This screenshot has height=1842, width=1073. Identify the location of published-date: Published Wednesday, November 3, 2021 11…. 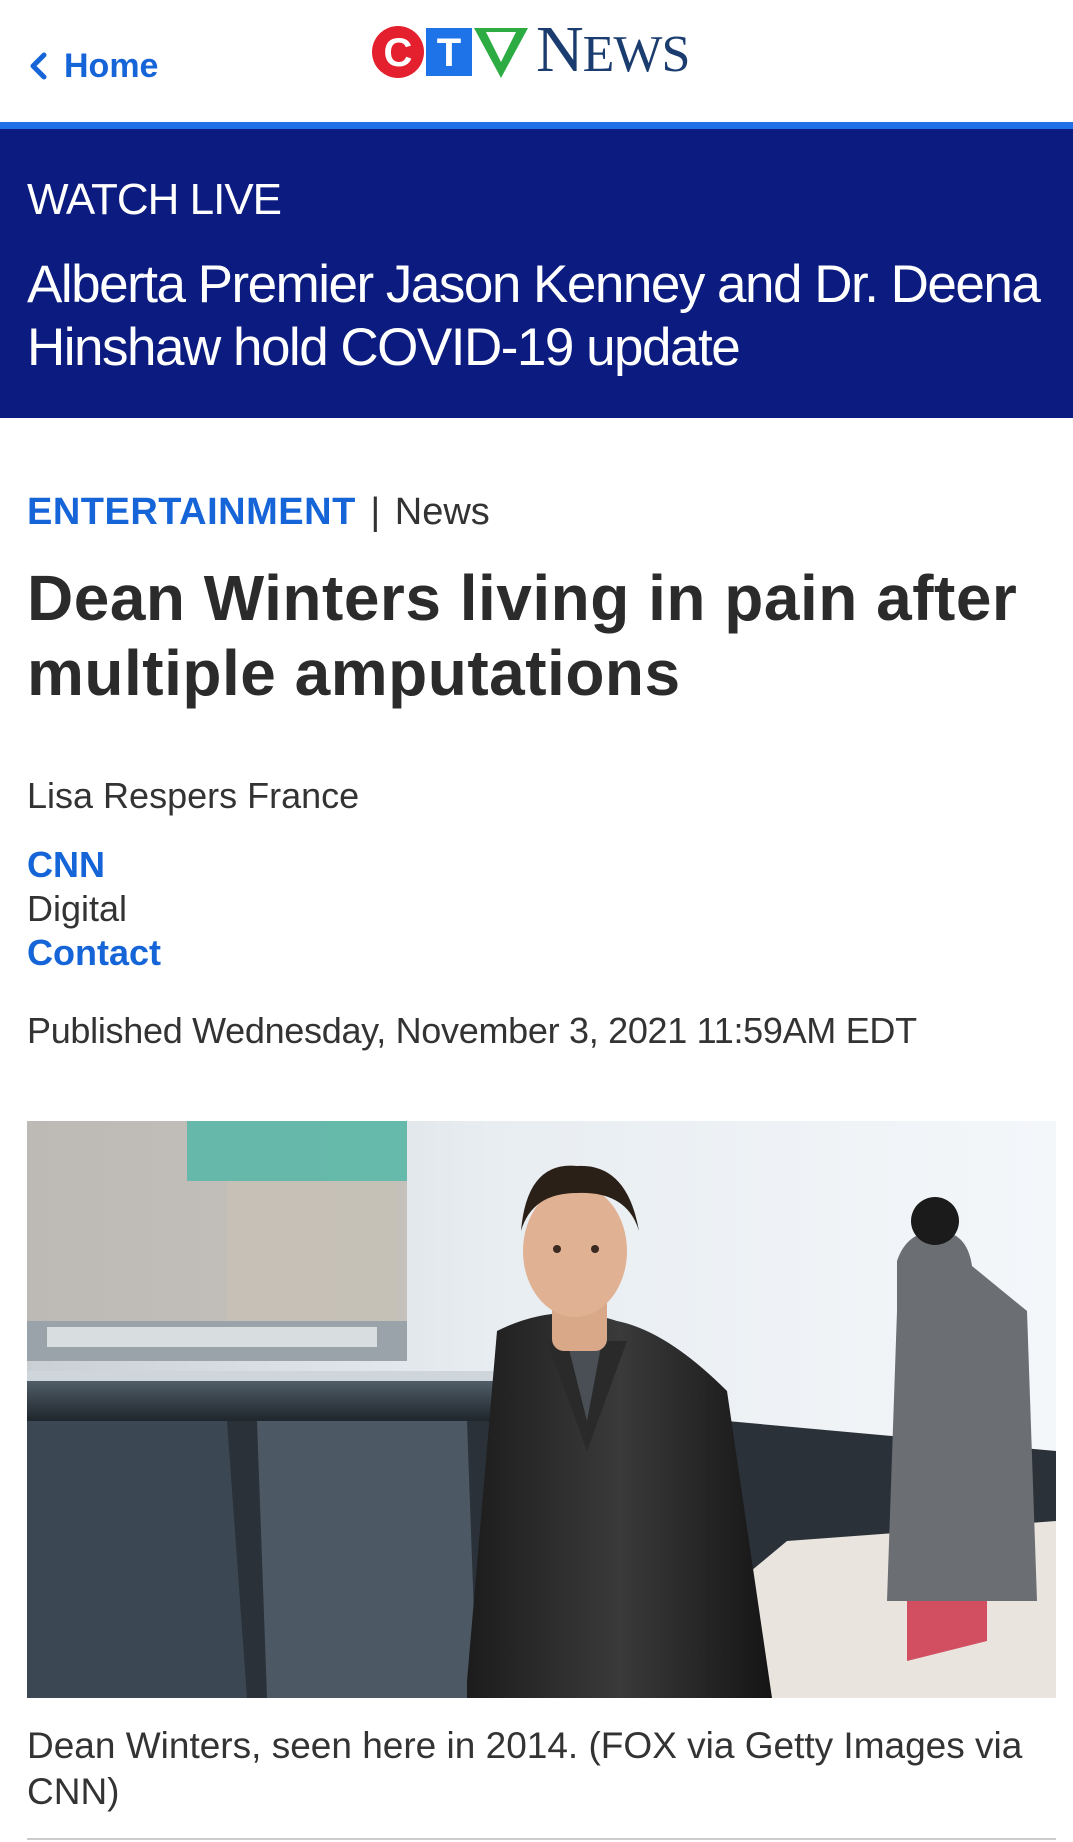
(472, 1030).